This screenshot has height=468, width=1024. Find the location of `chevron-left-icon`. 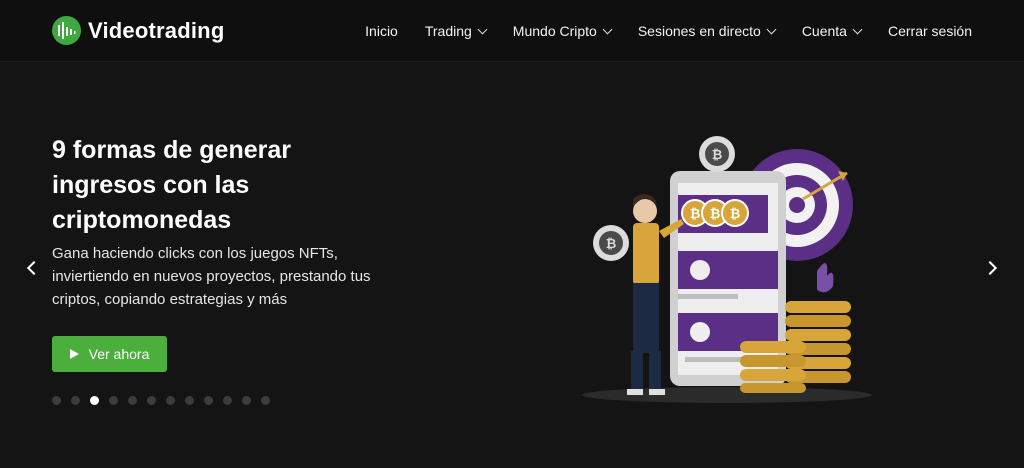

chevron-left-icon is located at coordinates (34, 268).